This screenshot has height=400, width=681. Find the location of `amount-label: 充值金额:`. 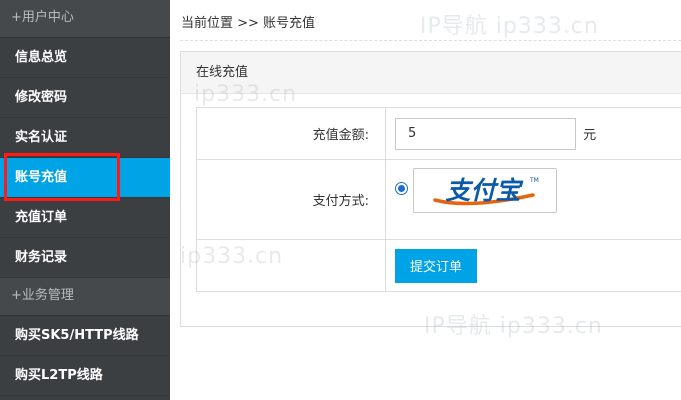

amount-label: 充值金额: is located at coordinates (291, 133).